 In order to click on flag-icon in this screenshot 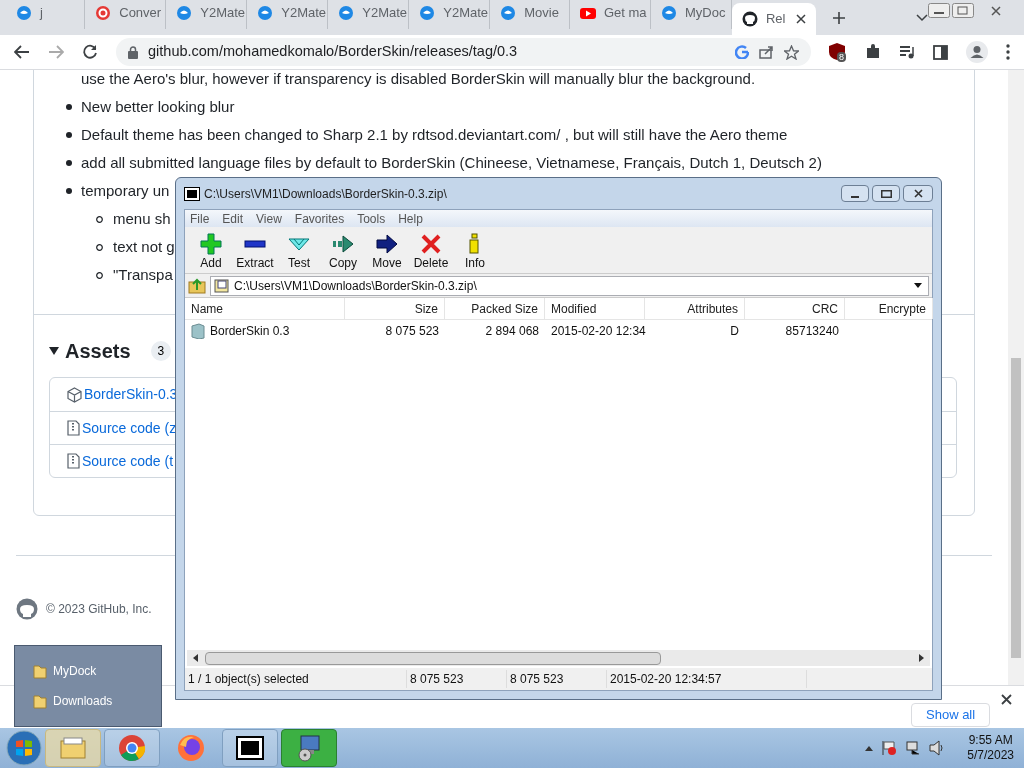, I will do `click(889, 748)`.